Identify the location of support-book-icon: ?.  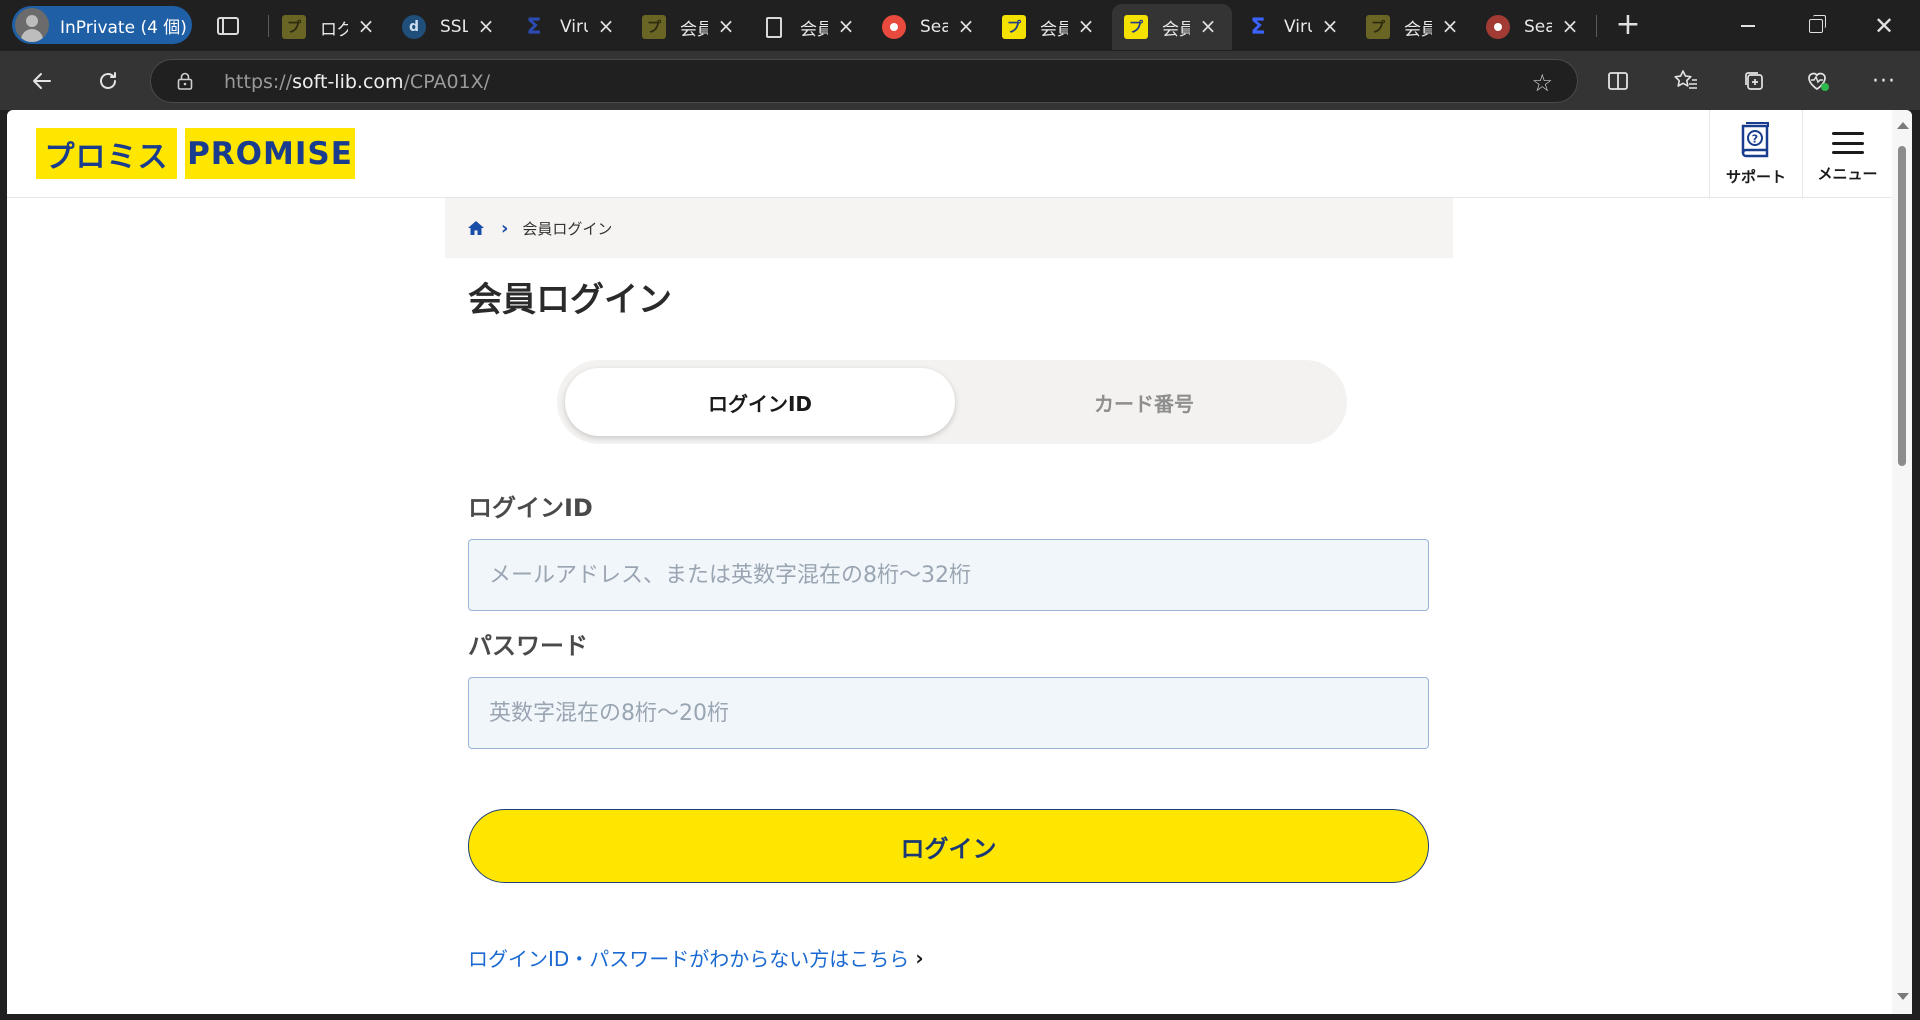
(1755, 140).